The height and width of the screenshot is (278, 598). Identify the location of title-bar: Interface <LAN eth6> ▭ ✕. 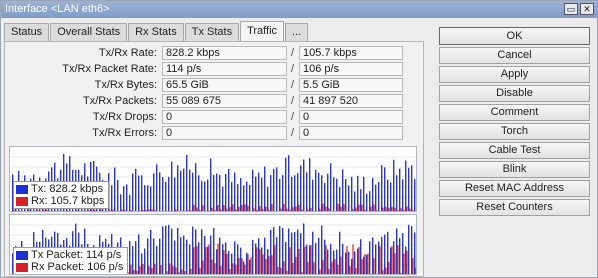
(299, 9).